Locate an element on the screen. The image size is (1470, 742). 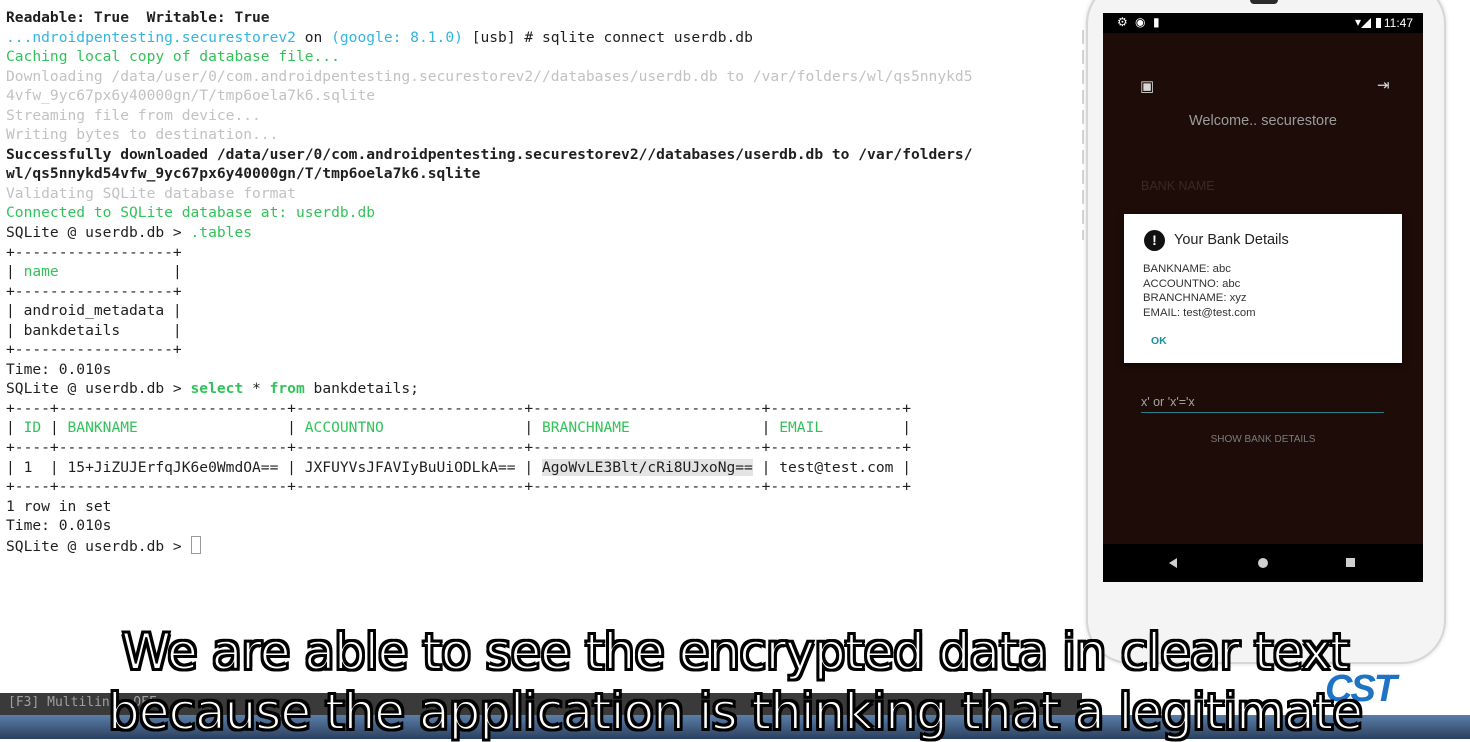
cursor is located at coordinates (195, 544).